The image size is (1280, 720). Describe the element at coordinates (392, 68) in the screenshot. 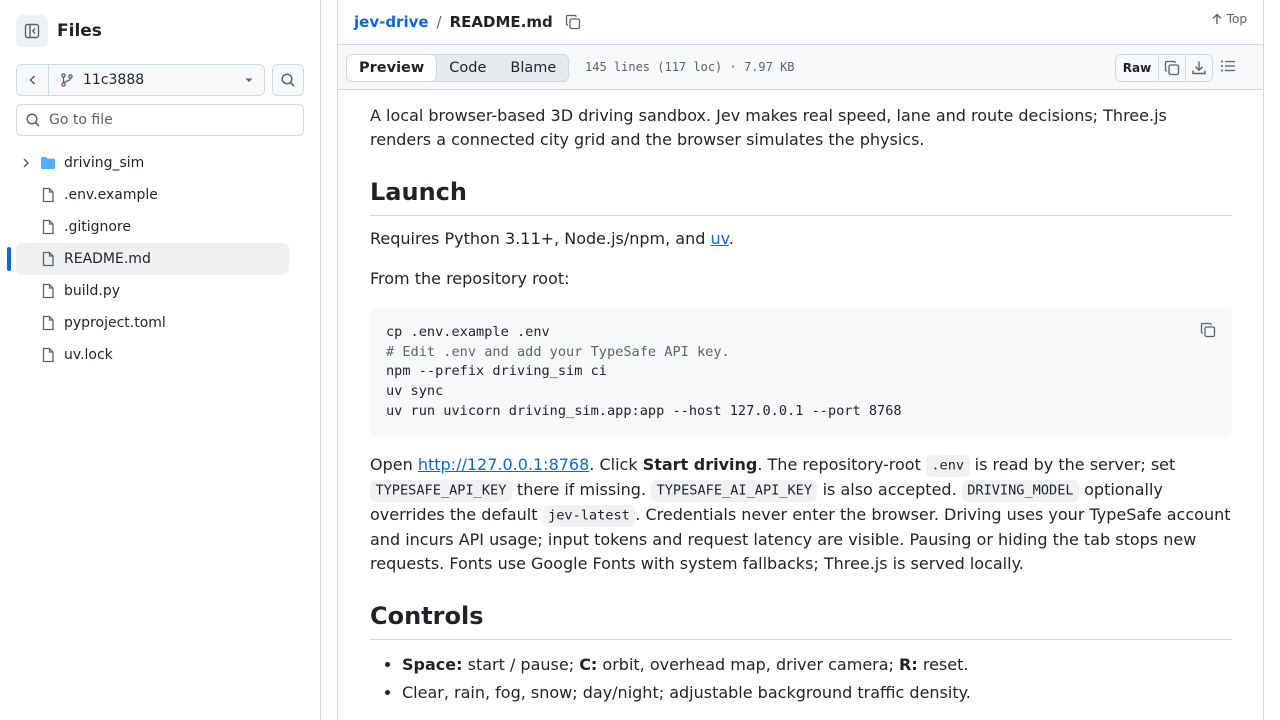

I see `tab-preview: Preview` at that location.